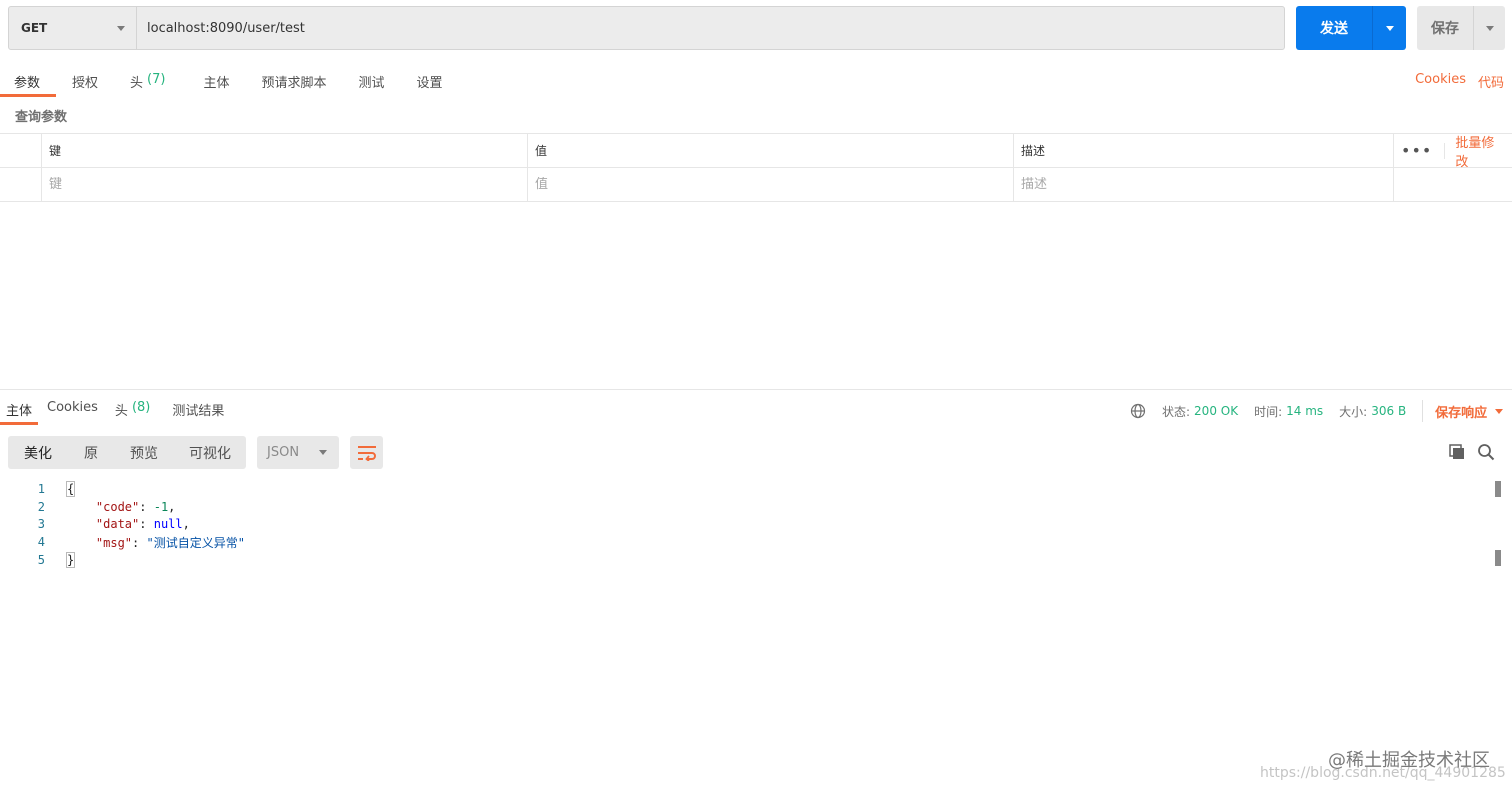 The image size is (1512, 791). I want to click on json-key: "msg", so click(114, 542).